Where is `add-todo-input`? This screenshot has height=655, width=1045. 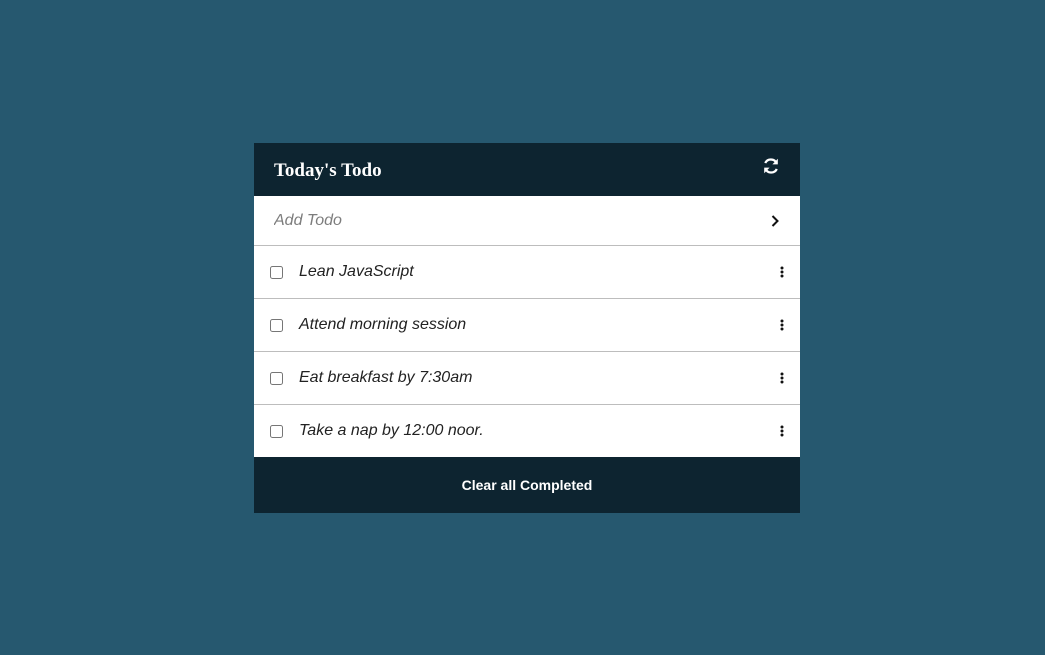 add-todo-input is located at coordinates (504, 220).